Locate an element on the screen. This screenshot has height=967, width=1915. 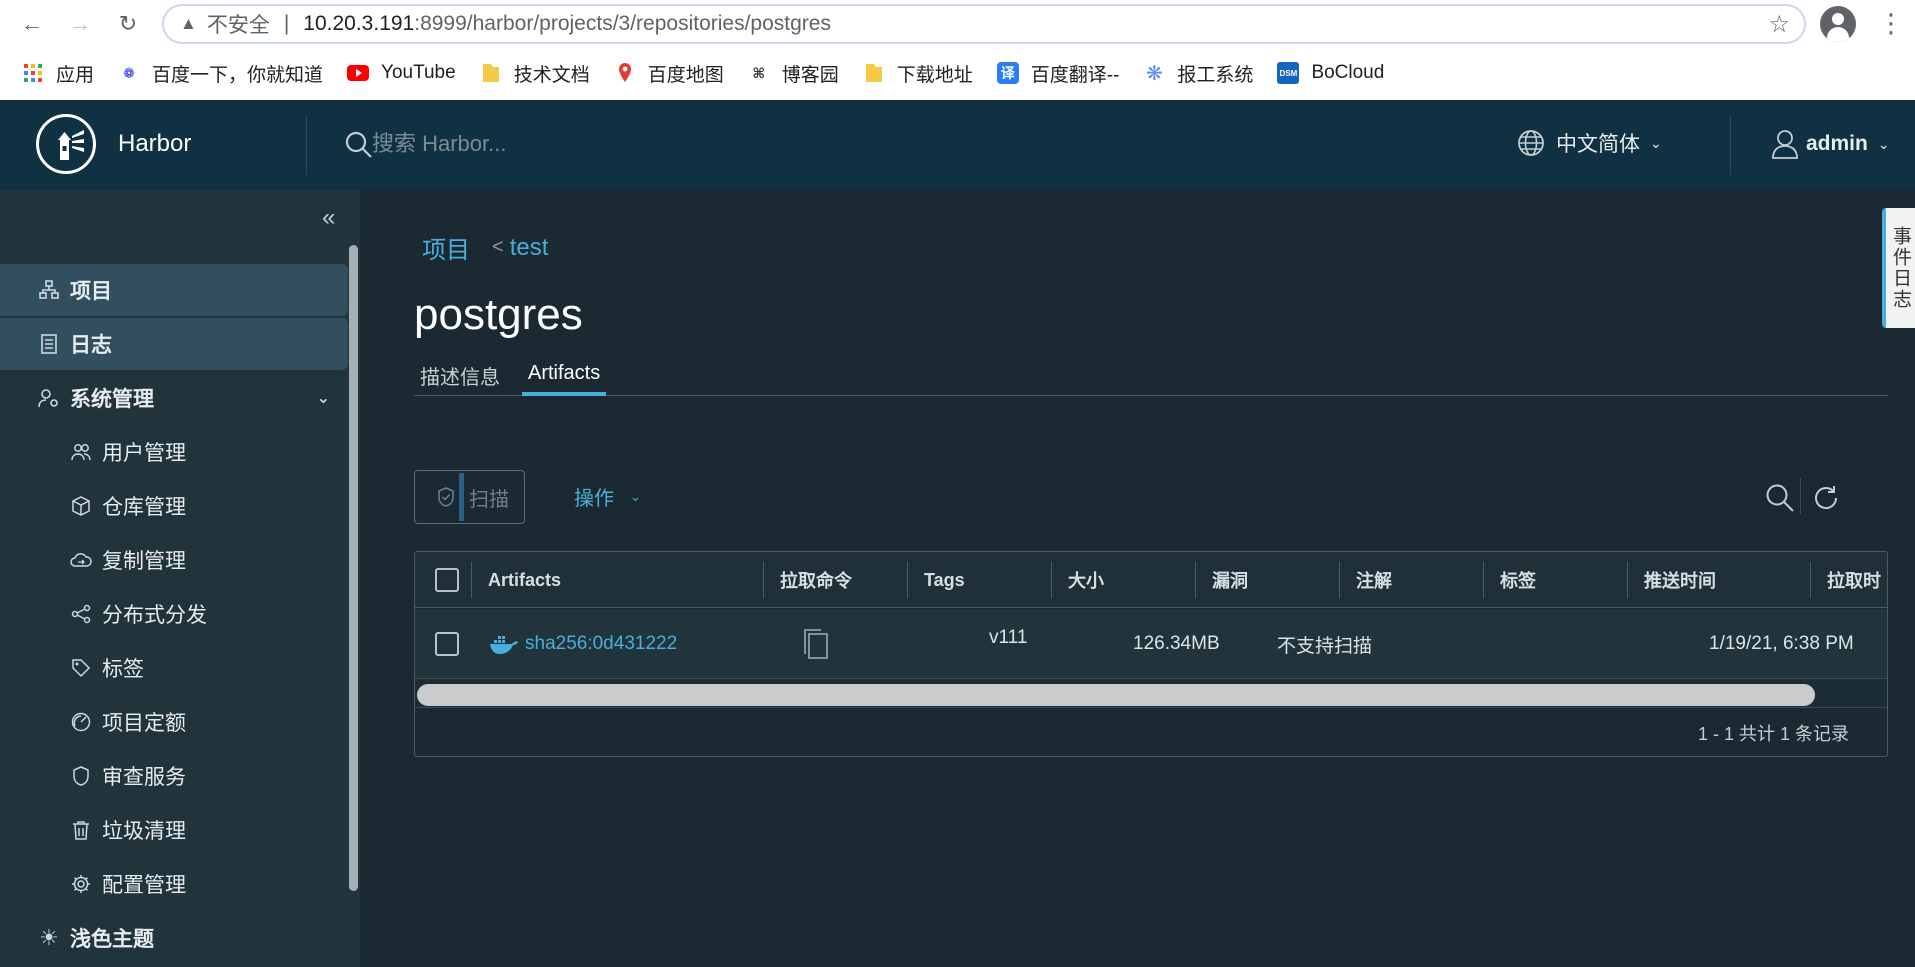
sidebar-item-projects: 项目 is located at coordinates (174, 290).